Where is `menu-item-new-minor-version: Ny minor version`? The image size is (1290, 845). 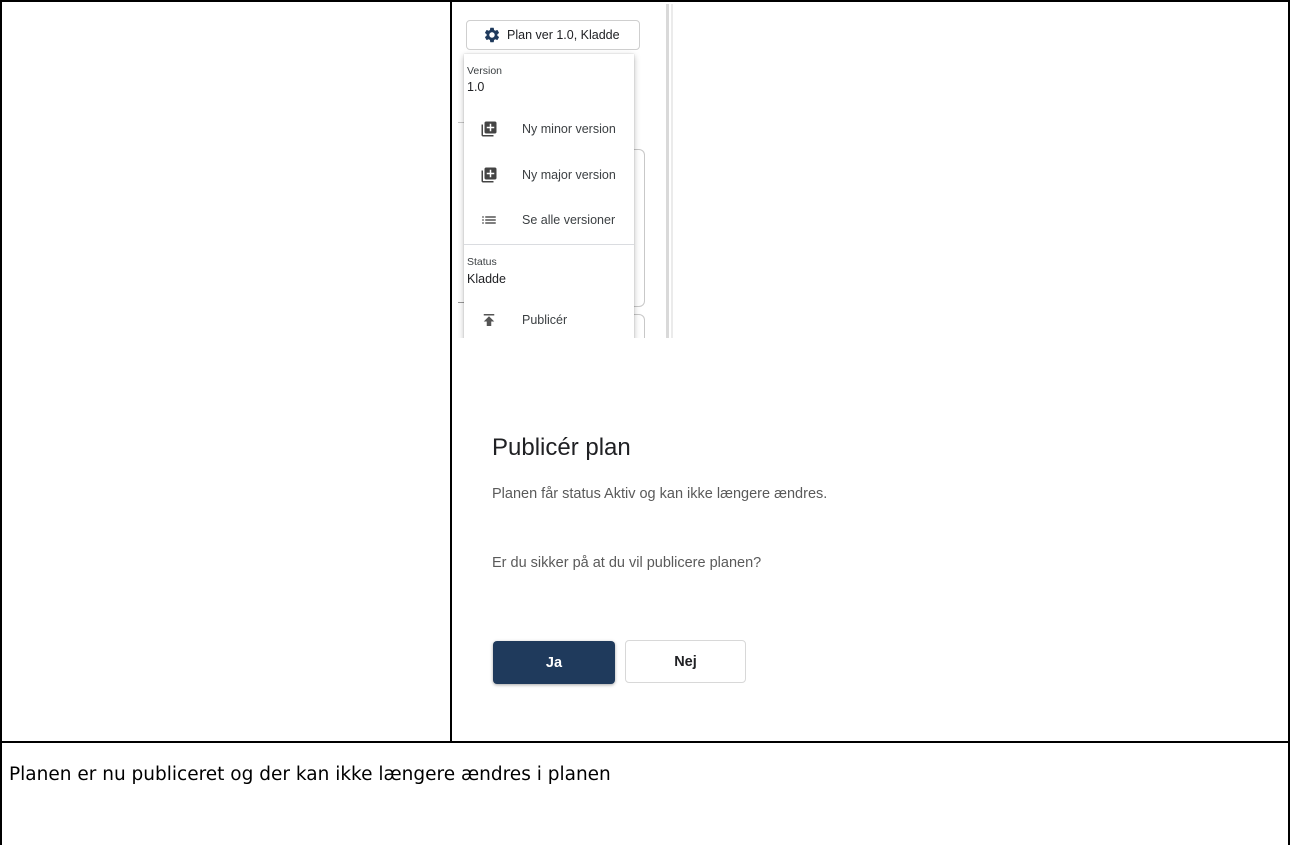 menu-item-new-minor-version: Ny minor version is located at coordinates (549, 129).